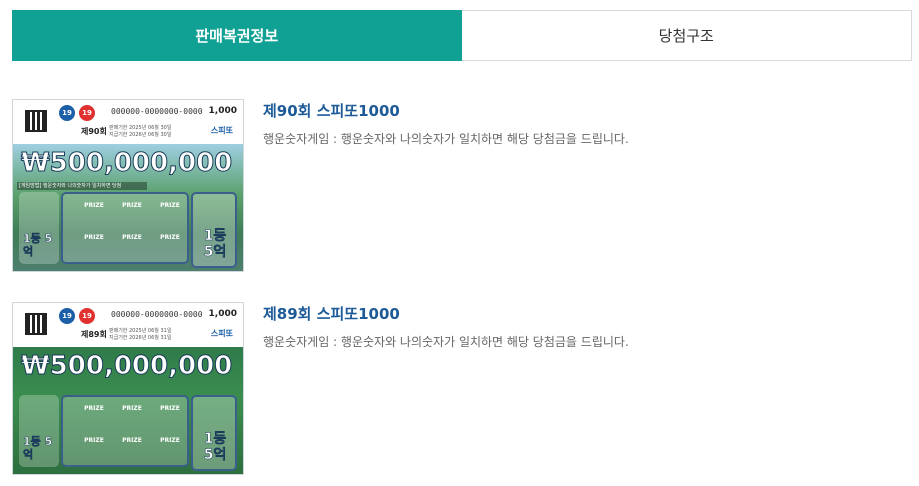 This screenshot has width=919, height=486. I want to click on ticket-dates: 판매기한 2025년 06월 31일 지급기한 2026년 06월 31일, so click(140, 334).